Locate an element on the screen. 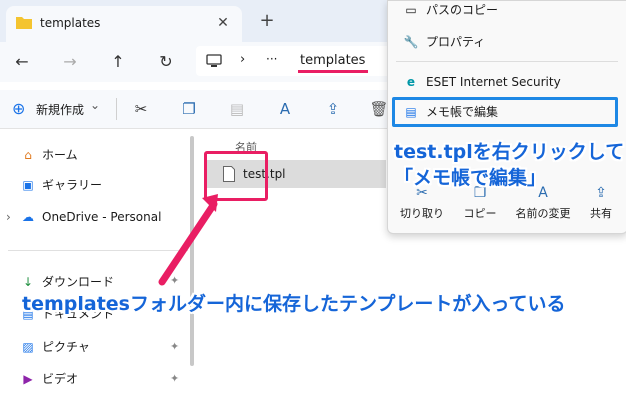 The height and width of the screenshot is (395, 626). sidebar-item-label: ビデオ is located at coordinates (60, 379).